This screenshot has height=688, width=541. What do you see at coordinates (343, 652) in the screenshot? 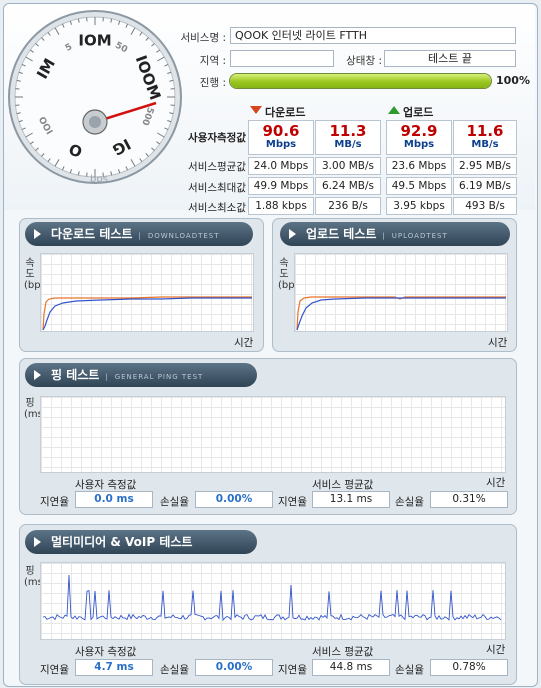
I see `voip-service-label: 서비스 평균값` at bounding box center [343, 652].